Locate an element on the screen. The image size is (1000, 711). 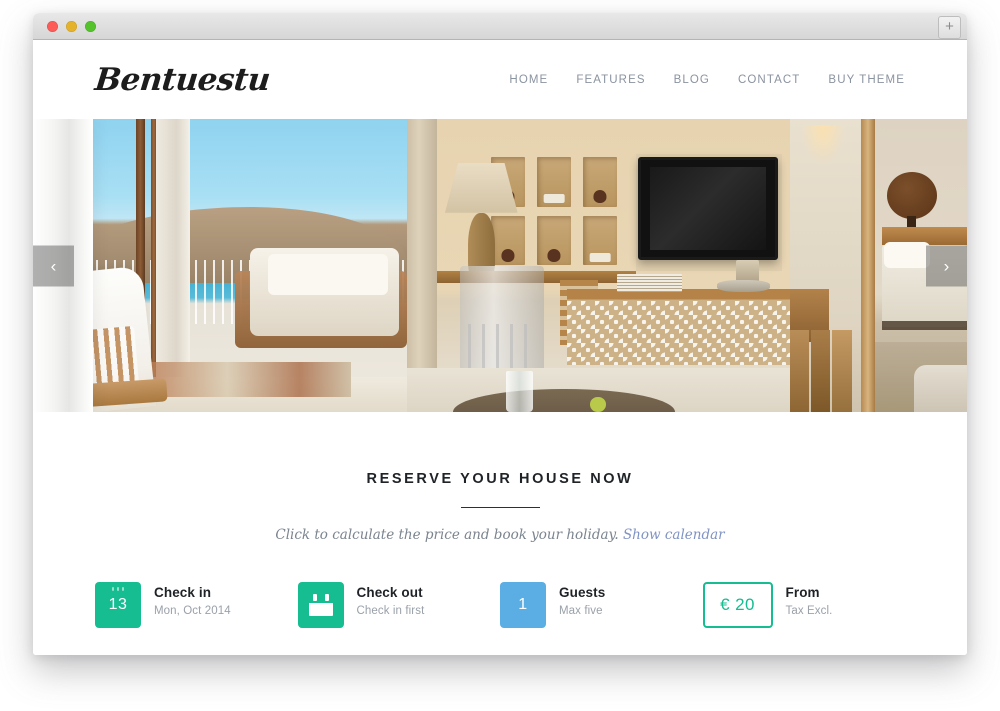
slider-next-icon: › is located at coordinates (946, 265).